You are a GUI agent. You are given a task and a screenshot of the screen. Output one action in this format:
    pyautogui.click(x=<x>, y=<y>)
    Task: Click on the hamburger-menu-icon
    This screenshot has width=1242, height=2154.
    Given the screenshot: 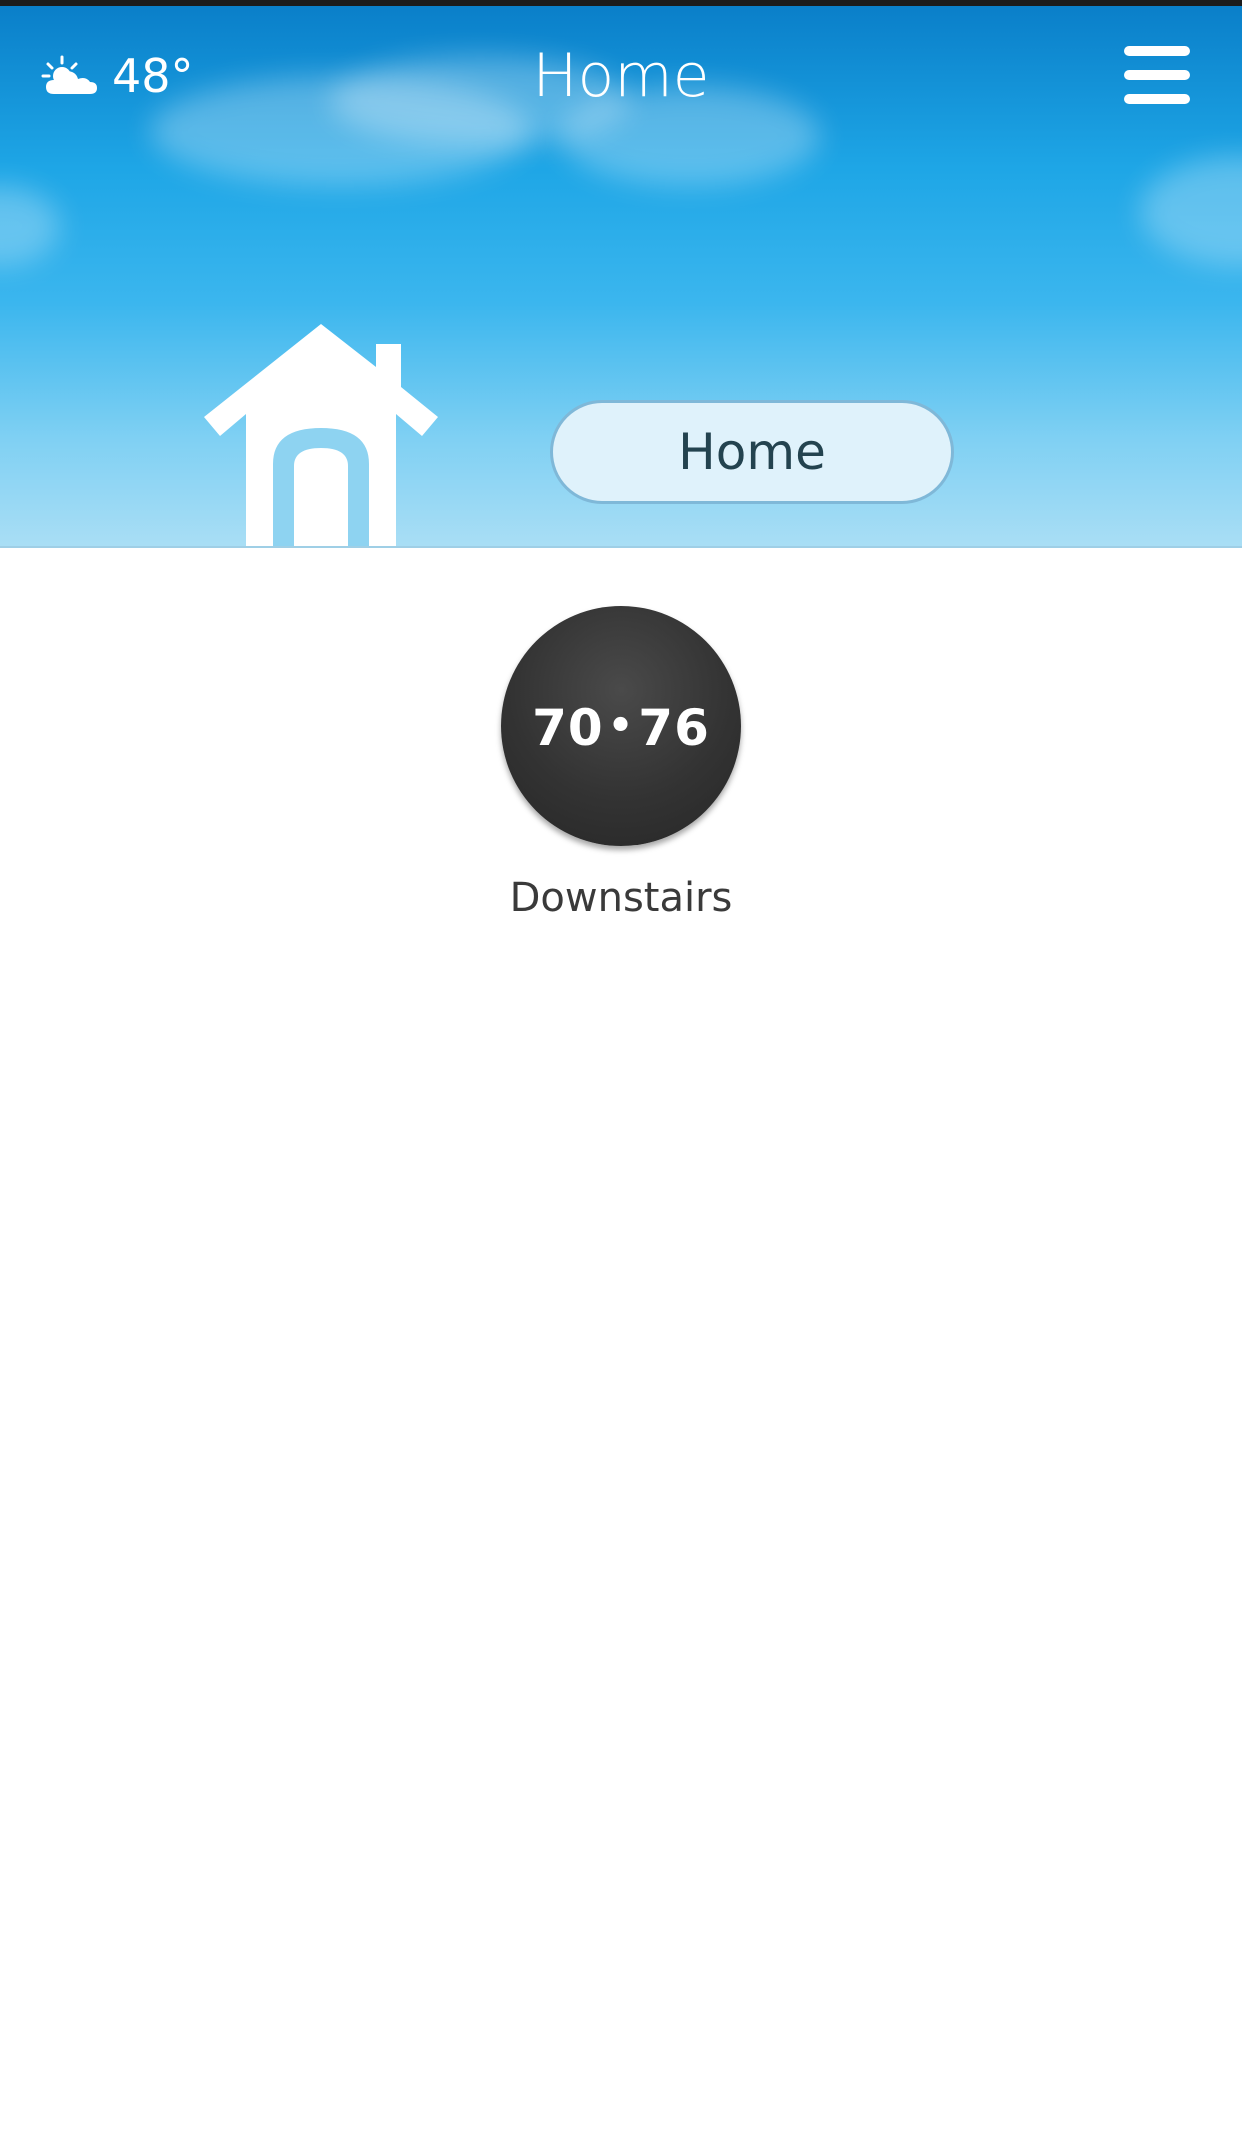 What is the action you would take?
    pyautogui.click(x=1157, y=75)
    